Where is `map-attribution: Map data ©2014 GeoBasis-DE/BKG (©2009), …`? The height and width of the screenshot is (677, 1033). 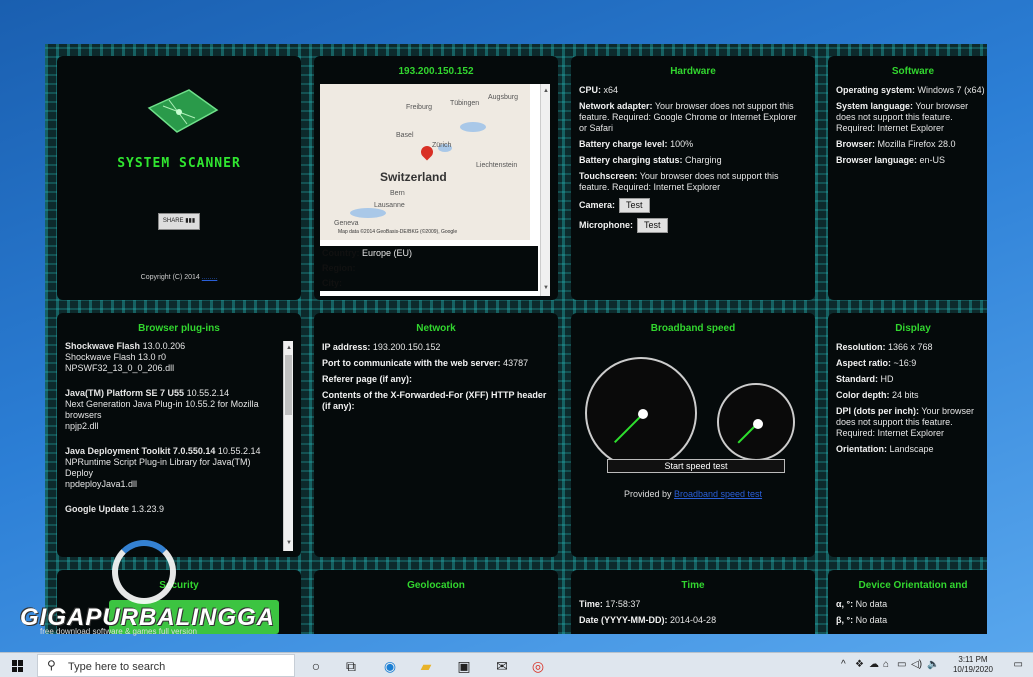 map-attribution: Map data ©2014 GeoBasis-DE/BKG (©2009), … is located at coordinates (398, 232).